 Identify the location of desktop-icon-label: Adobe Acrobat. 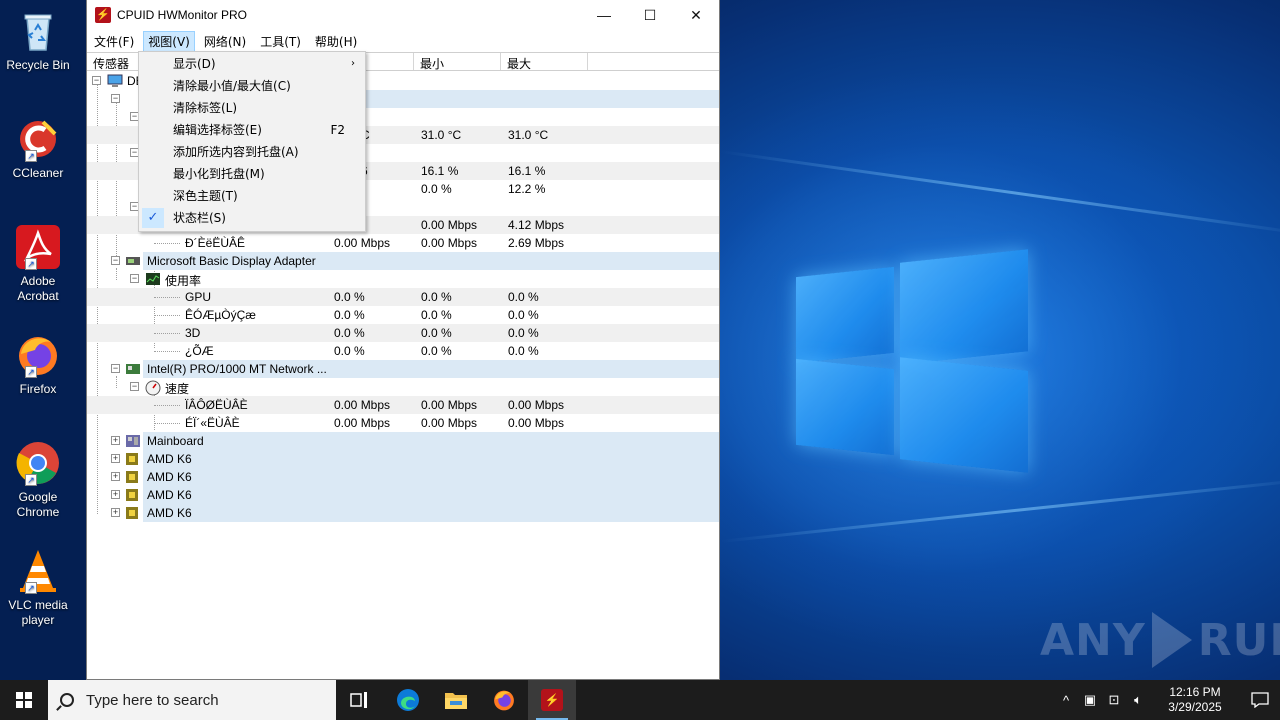
(38, 288).